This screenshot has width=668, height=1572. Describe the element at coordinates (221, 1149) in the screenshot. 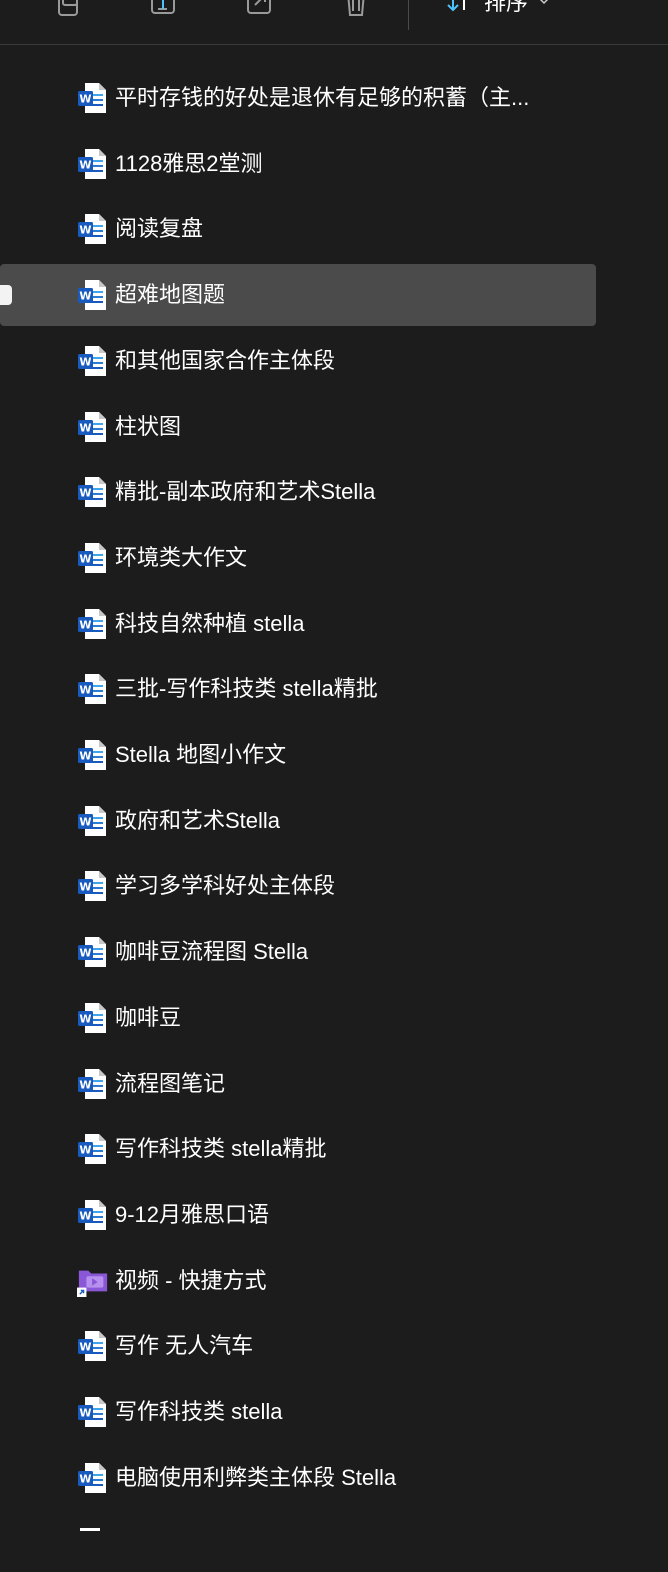

I see `file-name: 写作科技类 stella精批` at that location.